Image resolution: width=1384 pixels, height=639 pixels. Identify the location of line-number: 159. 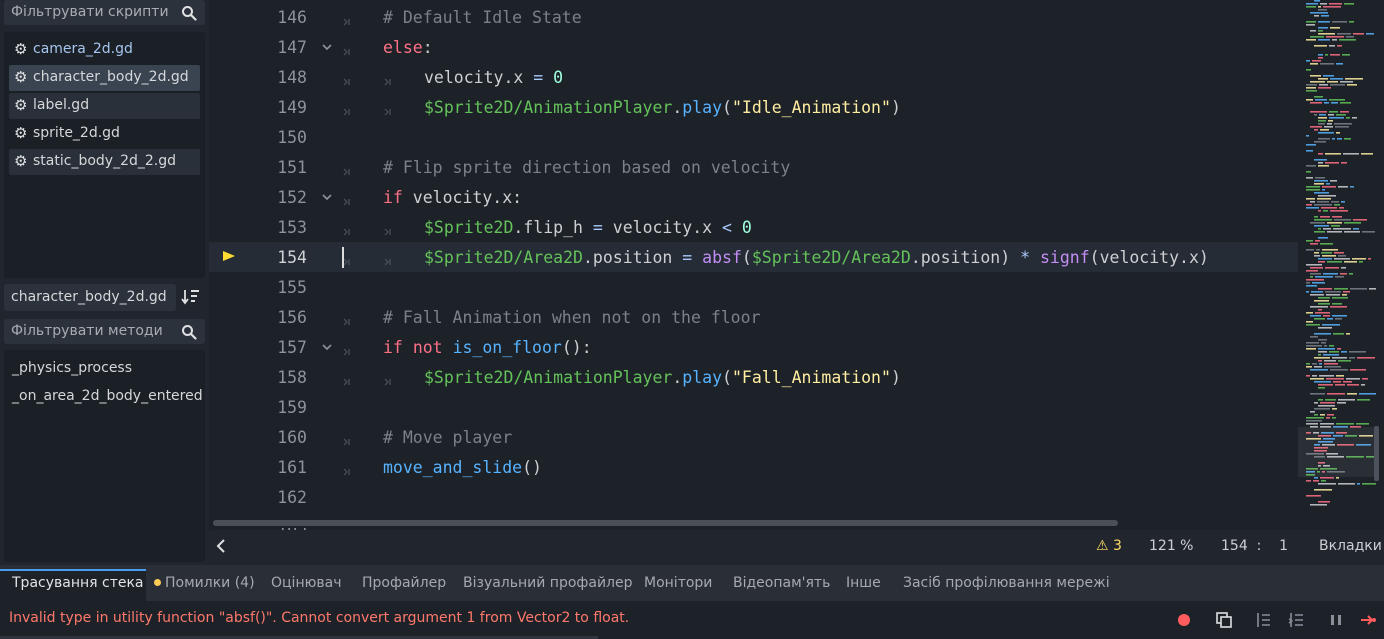
(292, 407).